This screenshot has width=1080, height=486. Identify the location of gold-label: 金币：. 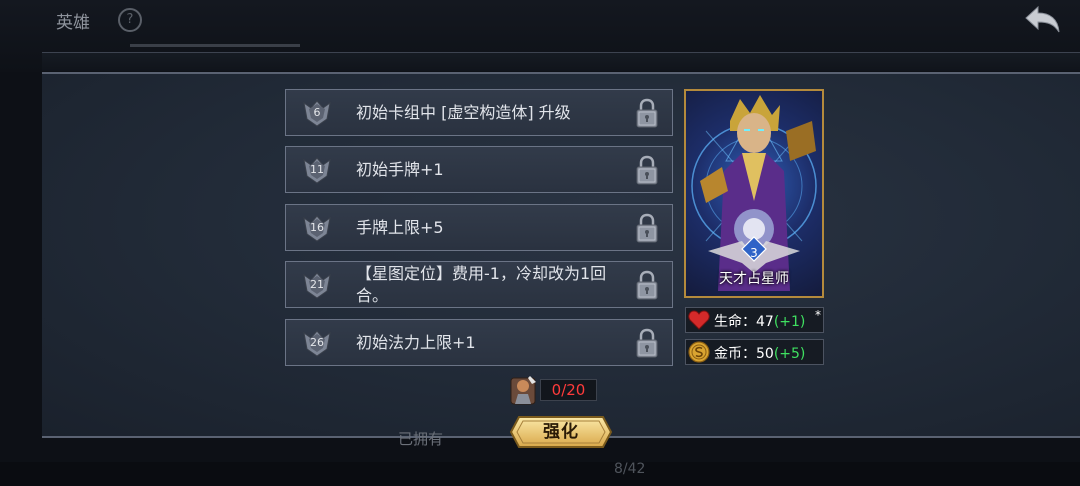
(735, 354).